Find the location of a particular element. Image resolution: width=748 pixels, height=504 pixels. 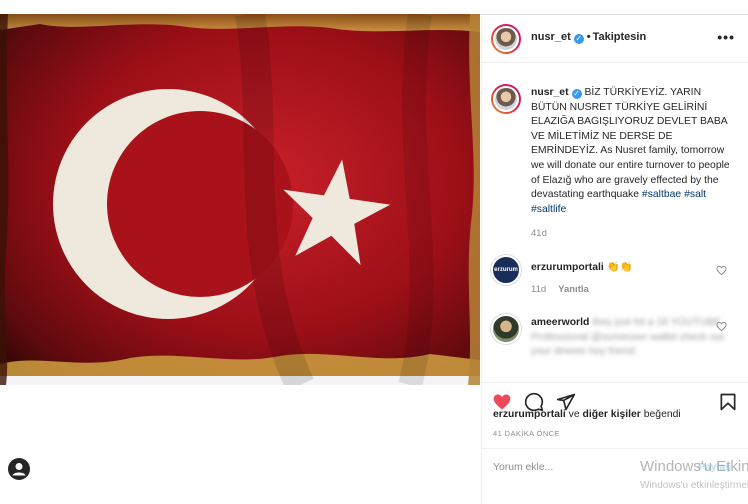

author-username: nusr_et is located at coordinates (551, 37).